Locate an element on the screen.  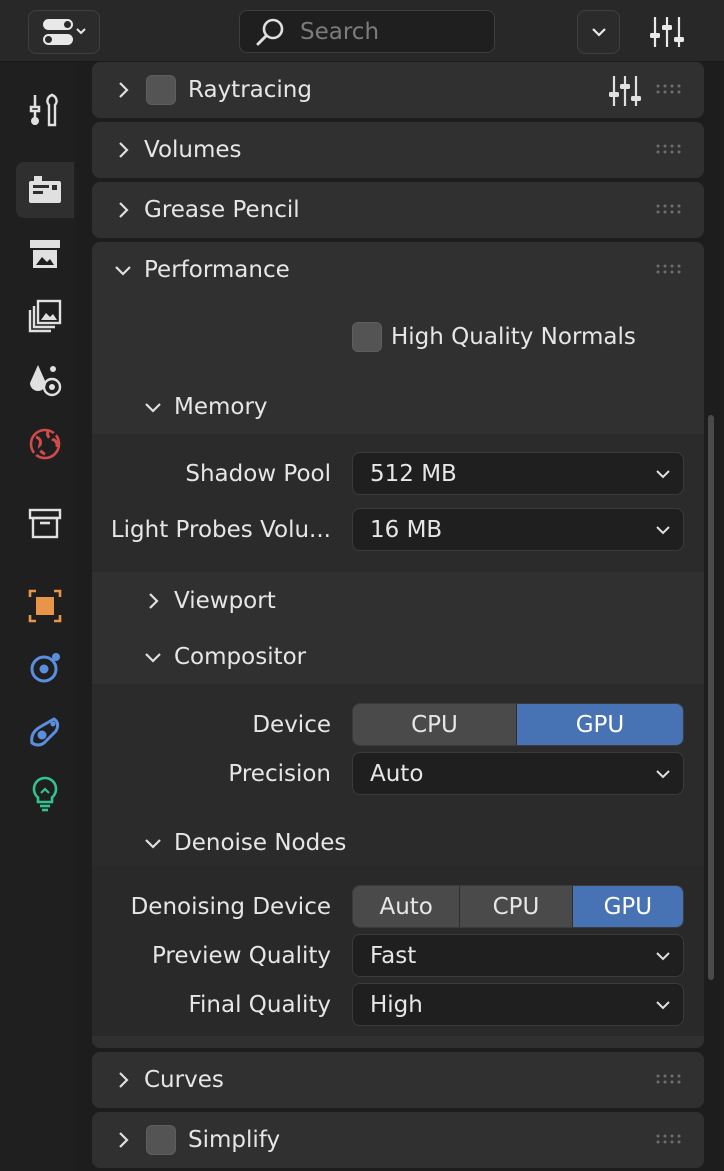
tab-object is located at coordinates (45, 606).